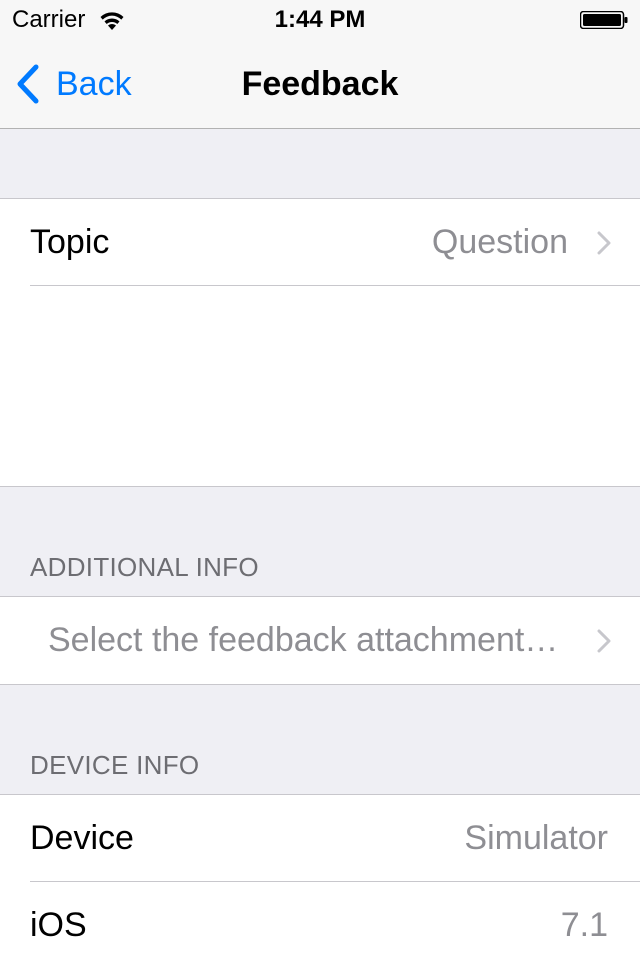 Image resolution: width=640 pixels, height=960 pixels. I want to click on topic-row: Topic Question, so click(320, 242).